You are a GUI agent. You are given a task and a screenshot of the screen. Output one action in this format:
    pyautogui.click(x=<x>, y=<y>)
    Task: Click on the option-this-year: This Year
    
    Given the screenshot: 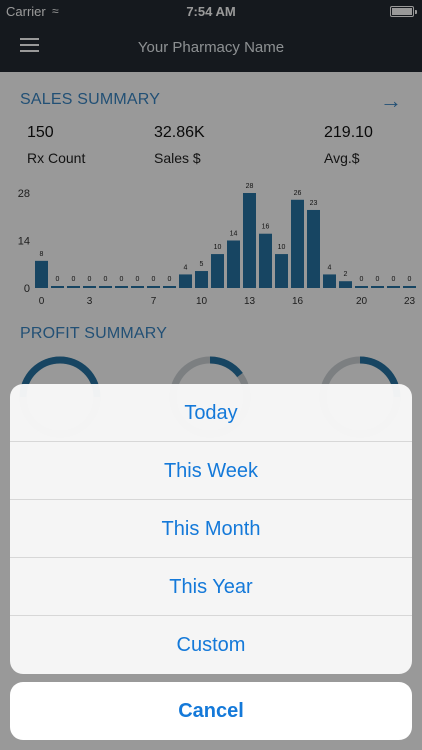 What is the action you would take?
    pyautogui.click(x=211, y=587)
    